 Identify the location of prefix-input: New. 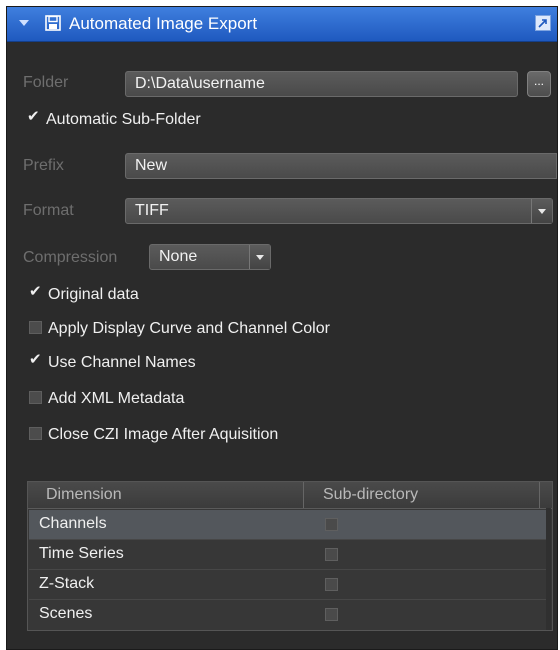
(341, 166).